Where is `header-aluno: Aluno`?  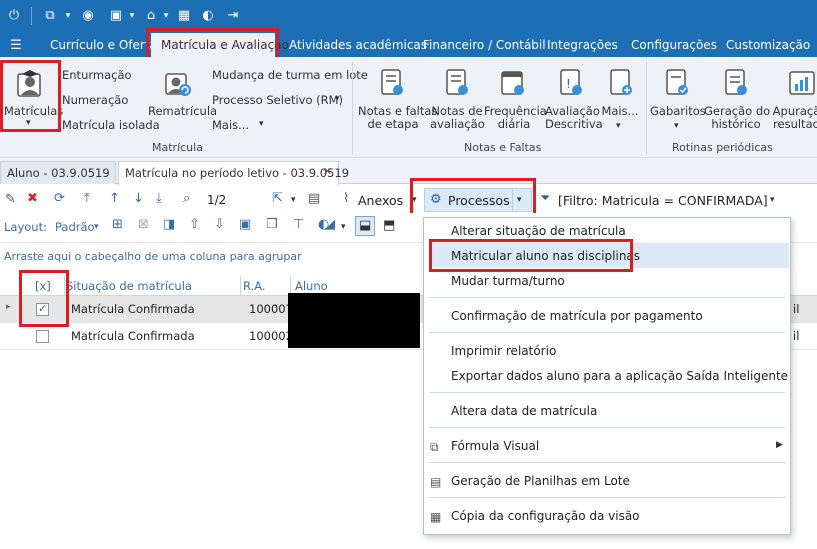 header-aluno: Aluno is located at coordinates (311, 286).